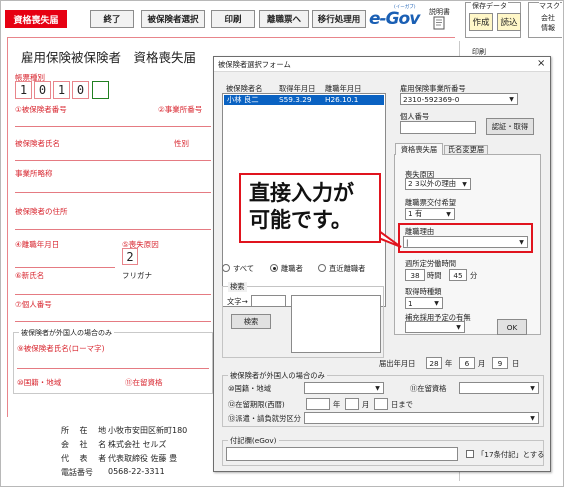 Image resolution: width=564 pixels, height=487 pixels. Describe the element at coordinates (300, 220) in the screenshot. I see `callout-line2: 可能です。` at that location.